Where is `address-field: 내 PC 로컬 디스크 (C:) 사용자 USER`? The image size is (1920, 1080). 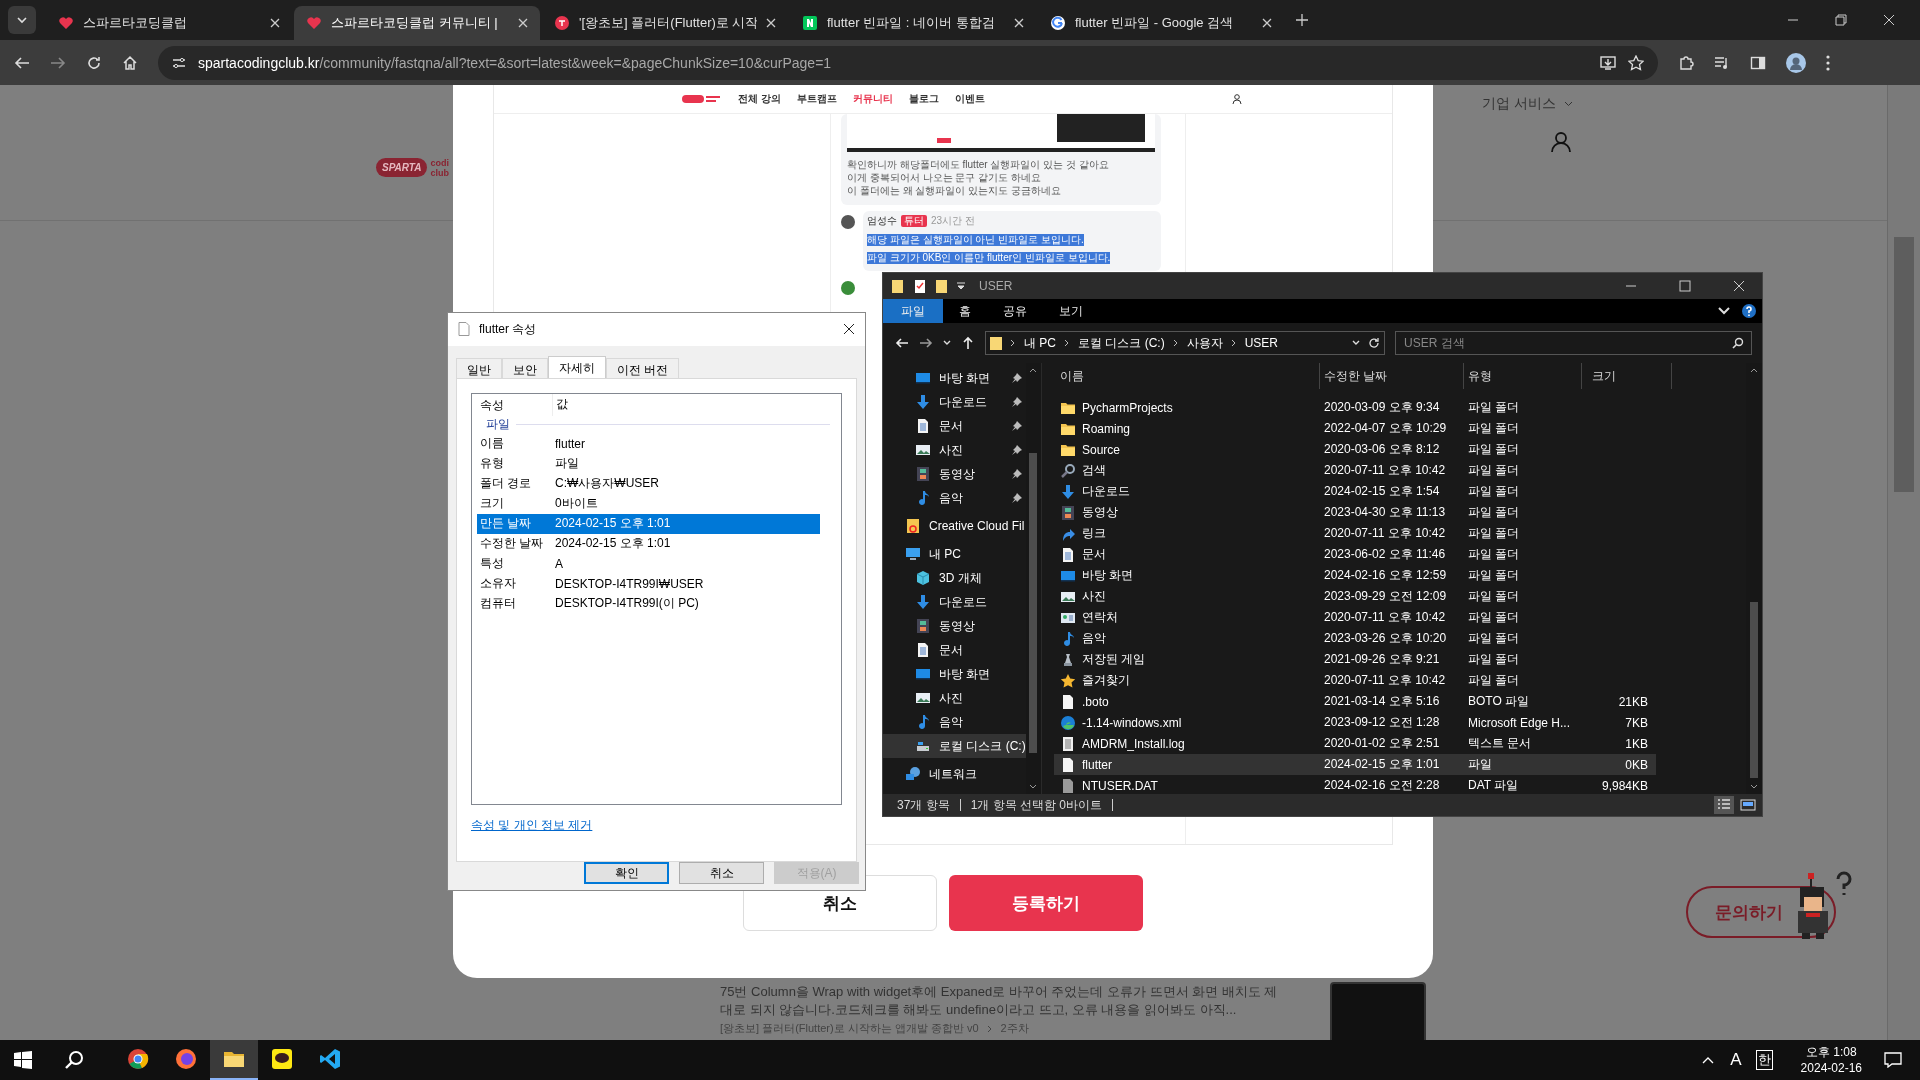 address-field: 내 PC 로컬 디스크 (C:) 사용자 USER is located at coordinates (1185, 343).